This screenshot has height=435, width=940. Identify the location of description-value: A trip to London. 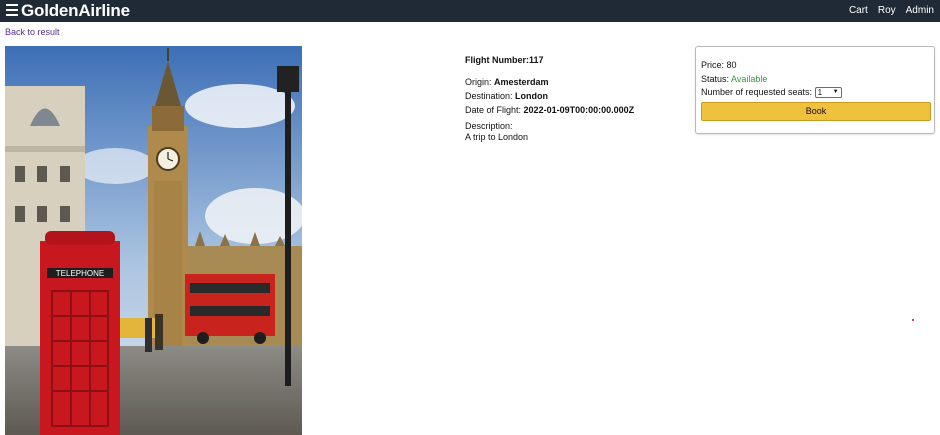
(497, 137).